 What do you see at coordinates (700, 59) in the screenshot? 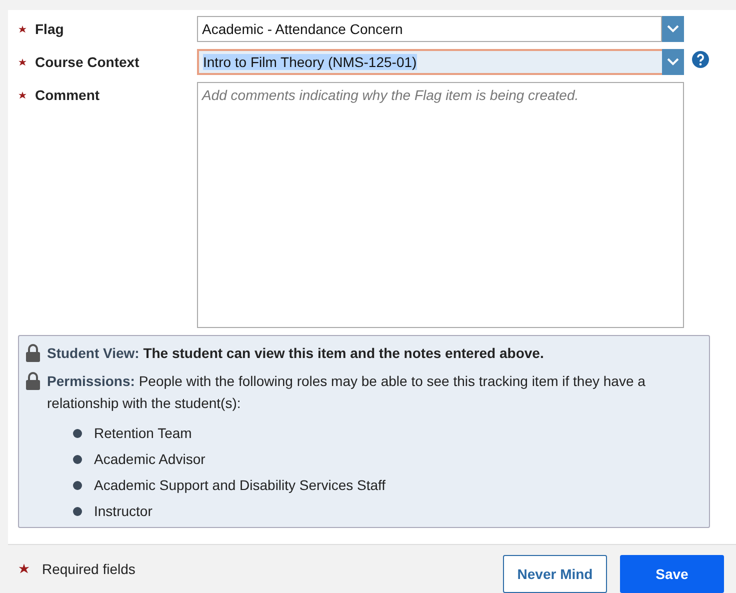
I see `help-icon` at bounding box center [700, 59].